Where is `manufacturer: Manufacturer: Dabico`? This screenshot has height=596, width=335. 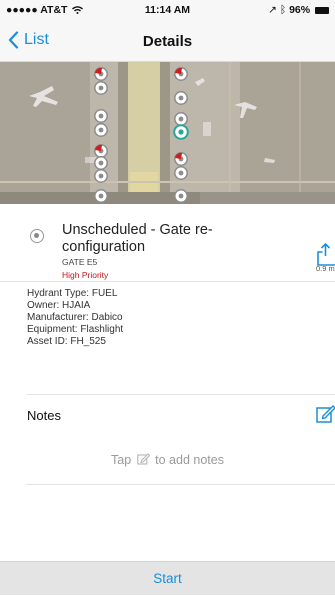
manufacturer: Manufacturer: Dabico is located at coordinates (75, 317).